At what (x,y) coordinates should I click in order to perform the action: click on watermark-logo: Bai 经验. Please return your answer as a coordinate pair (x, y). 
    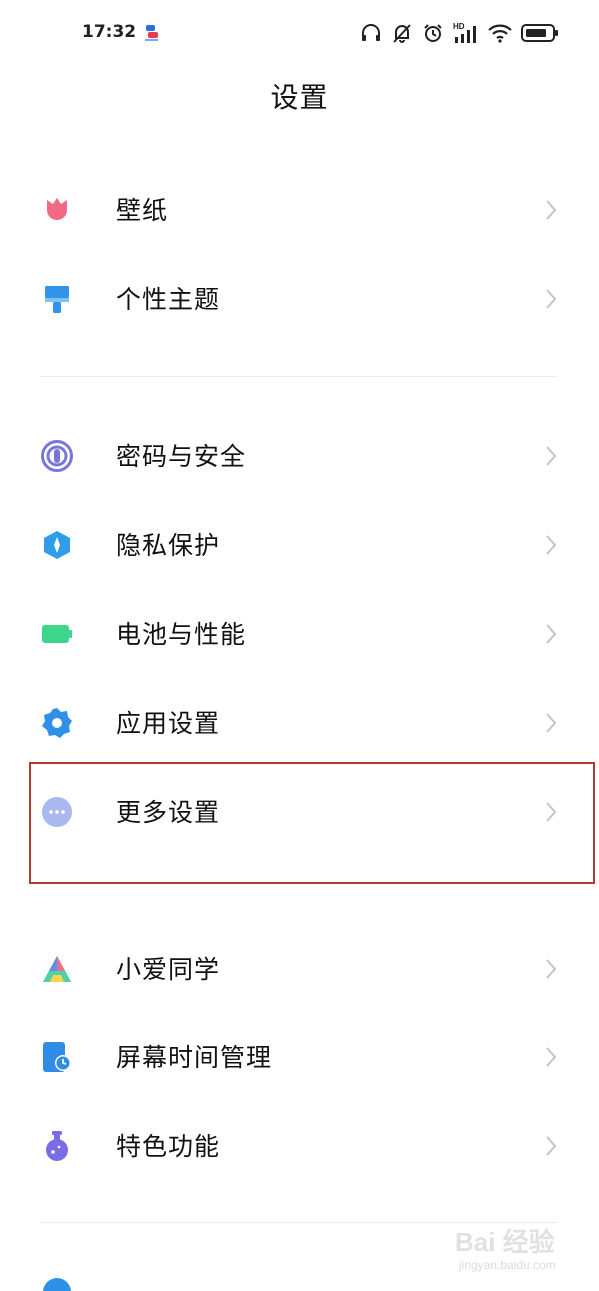
    Looking at the image, I should click on (505, 1242).